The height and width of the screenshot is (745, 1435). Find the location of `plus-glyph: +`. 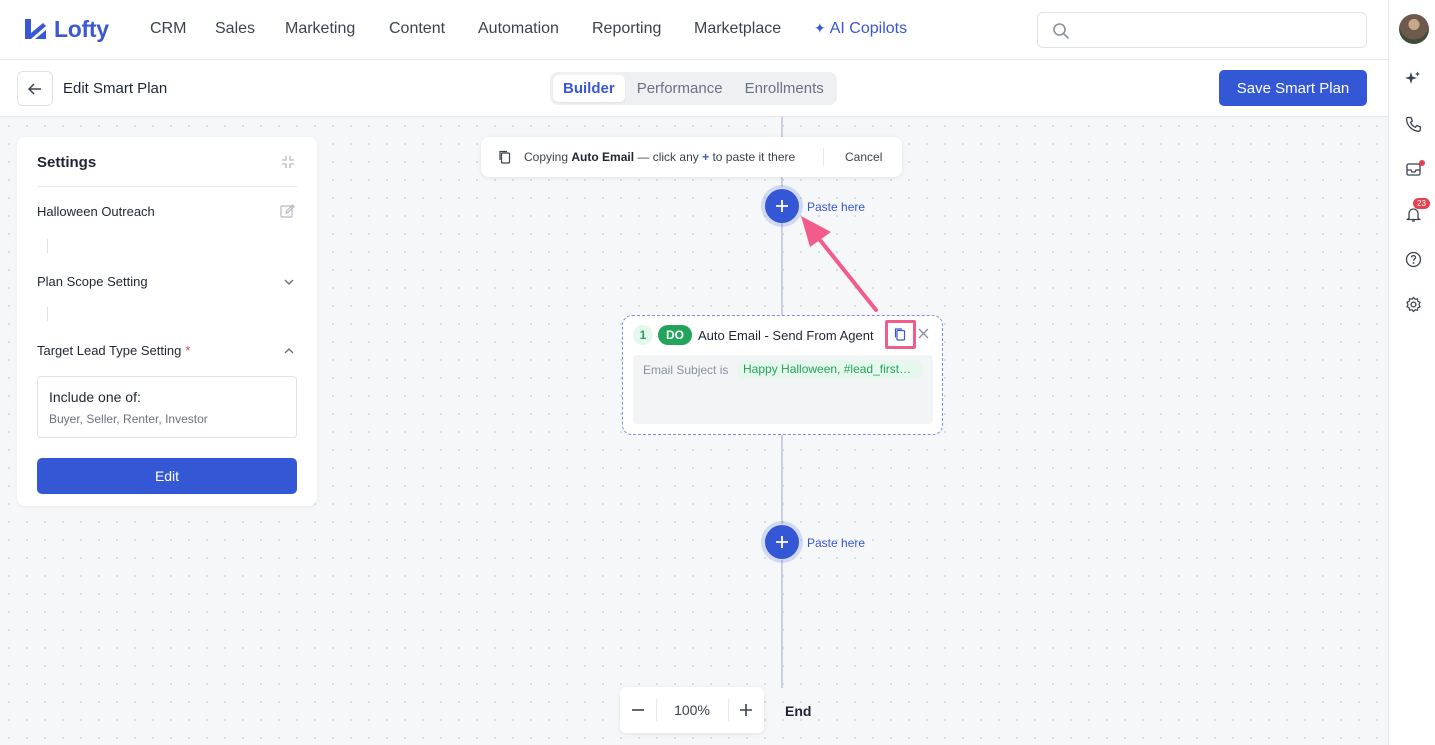

plus-glyph: + is located at coordinates (706, 157).